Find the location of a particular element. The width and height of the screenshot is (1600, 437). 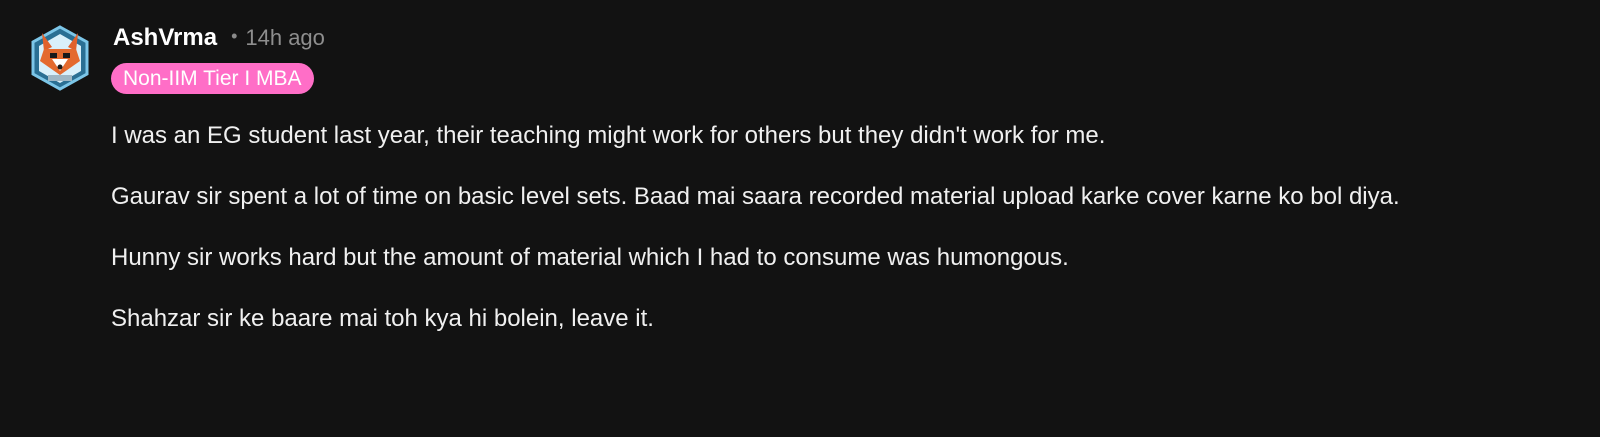

timestamp: 14h ago is located at coordinates (285, 37).